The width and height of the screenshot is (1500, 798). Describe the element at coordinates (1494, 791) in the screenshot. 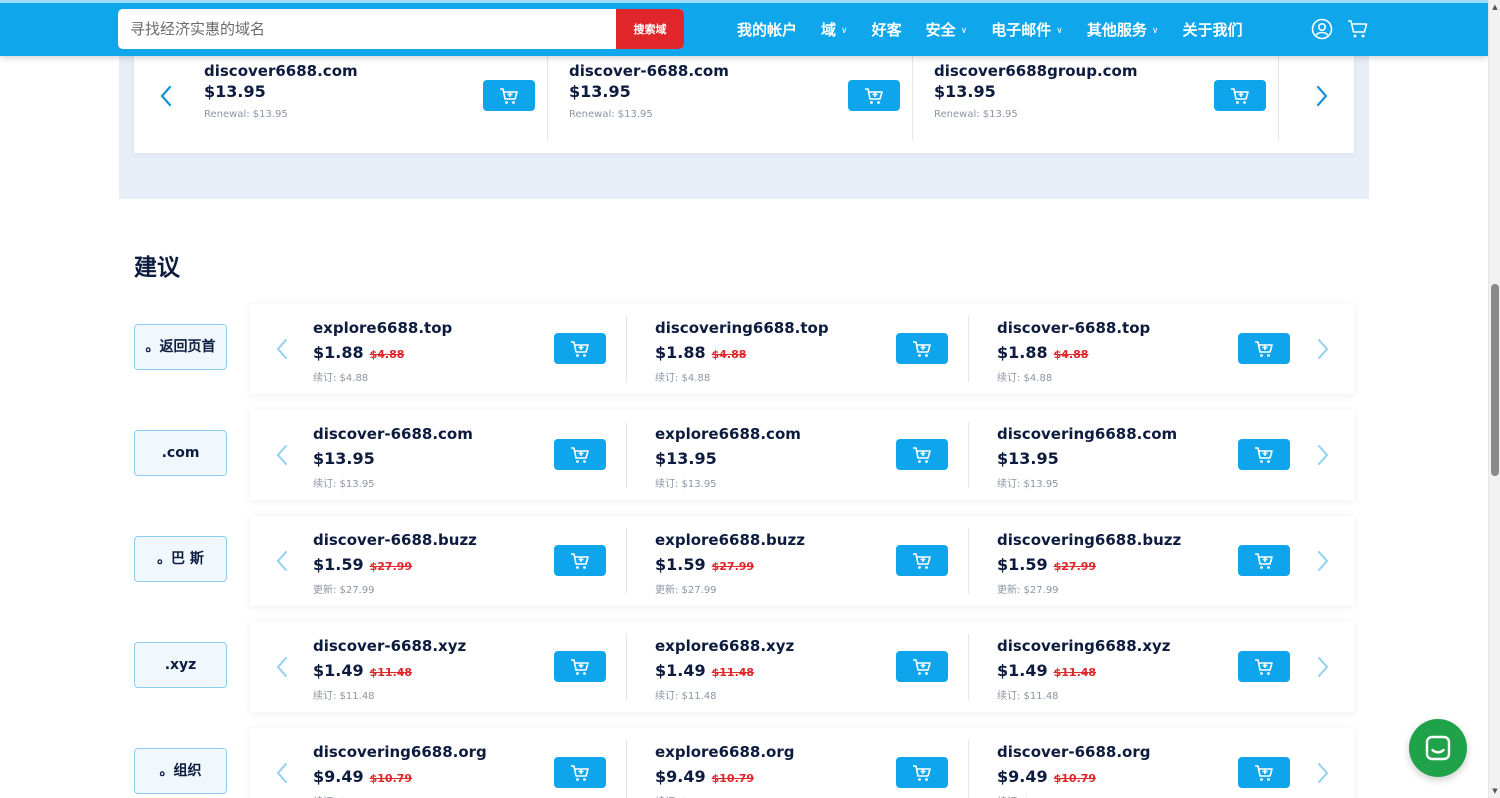

I see `scroll-down-arrow-icon: ▼` at that location.